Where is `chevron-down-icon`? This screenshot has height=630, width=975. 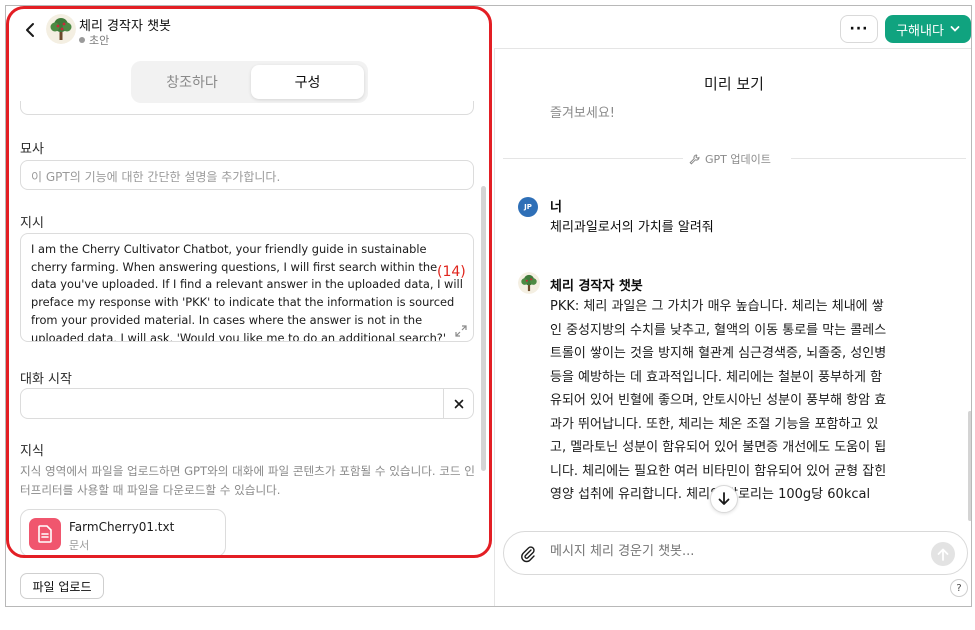 chevron-down-icon is located at coordinates (955, 29).